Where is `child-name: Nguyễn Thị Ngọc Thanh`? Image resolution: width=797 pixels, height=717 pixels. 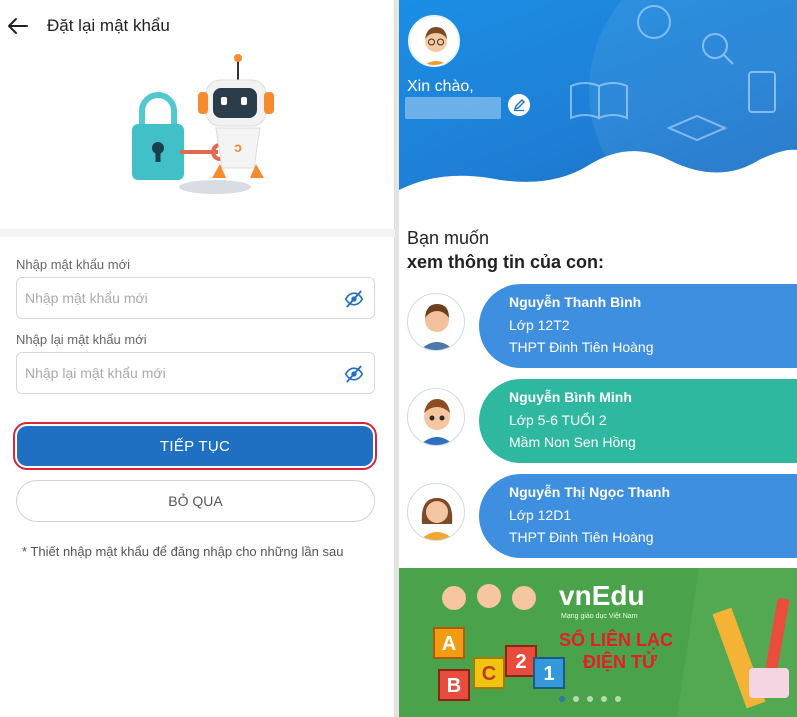
child-name: Nguyễn Thị Ngọc Thanh is located at coordinates (589, 492).